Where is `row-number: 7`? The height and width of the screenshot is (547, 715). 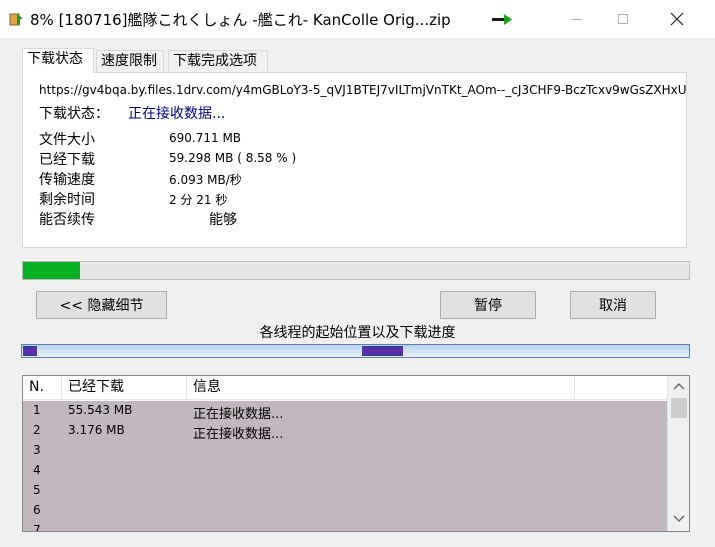 row-number: 7 is located at coordinates (37, 527).